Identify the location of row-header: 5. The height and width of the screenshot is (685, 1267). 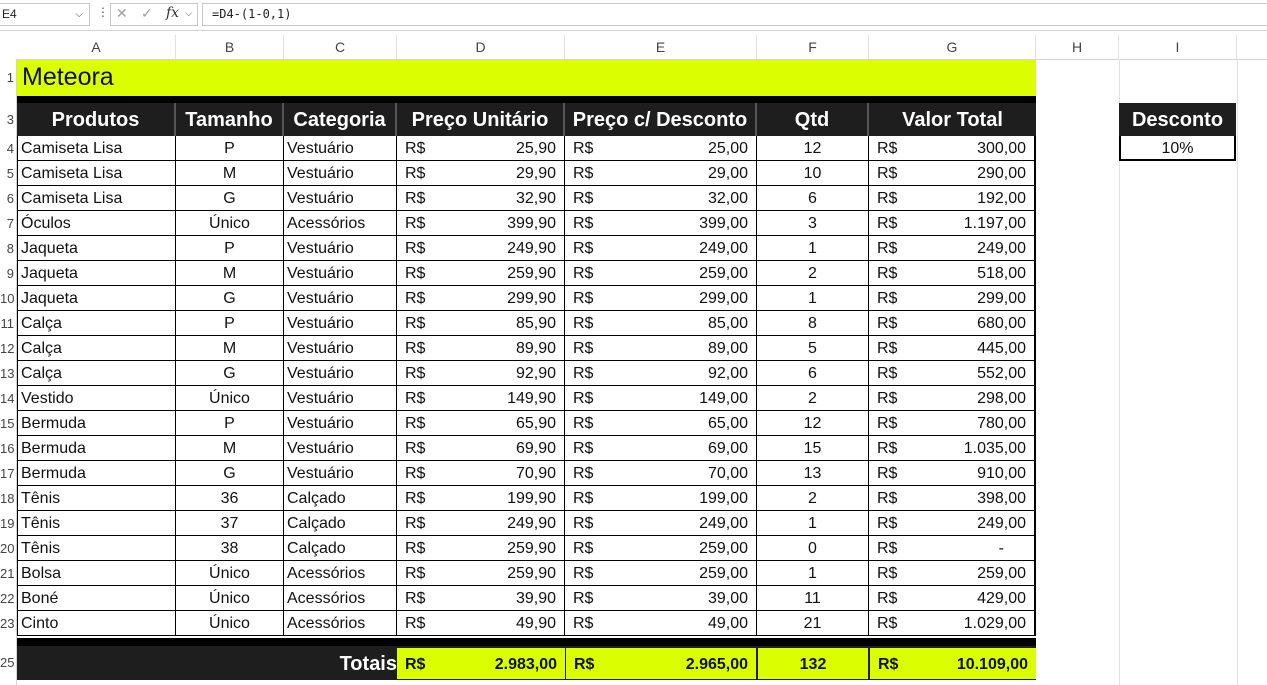
(8, 173).